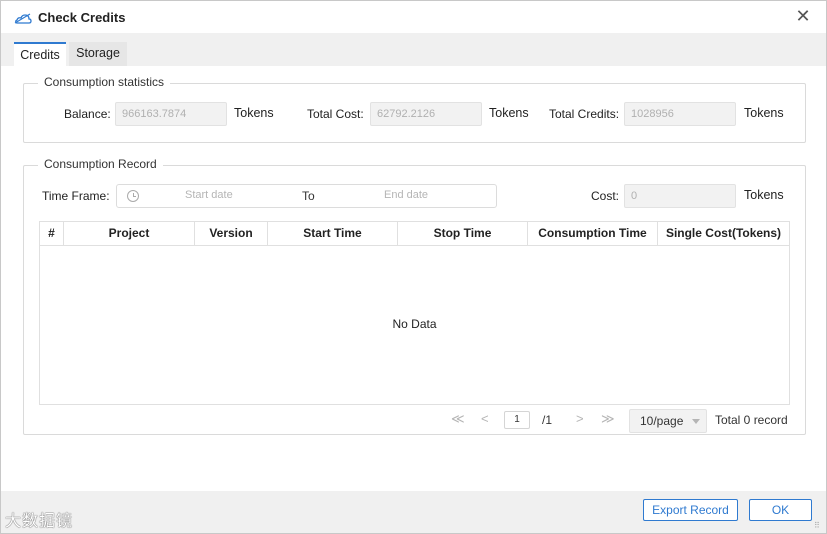  I want to click on balance-unit: Tokens, so click(254, 113).